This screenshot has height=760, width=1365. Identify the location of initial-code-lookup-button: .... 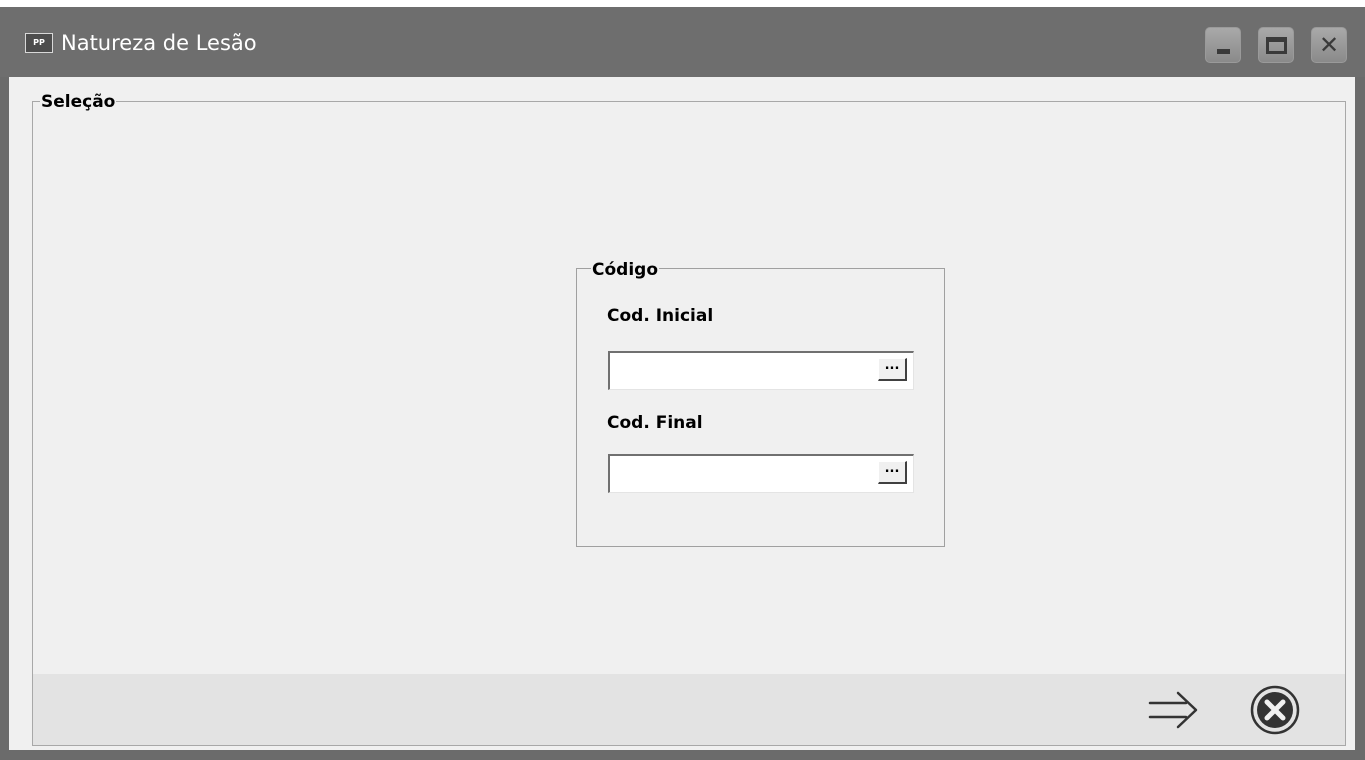
(892, 369).